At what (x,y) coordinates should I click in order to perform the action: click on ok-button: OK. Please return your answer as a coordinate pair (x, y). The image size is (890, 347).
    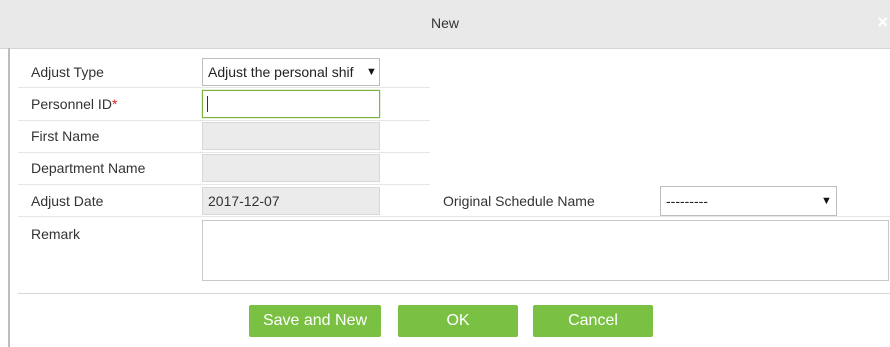
    Looking at the image, I should click on (458, 321).